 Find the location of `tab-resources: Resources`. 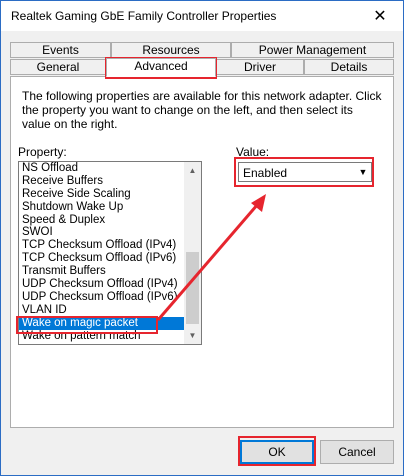

tab-resources: Resources is located at coordinates (171, 50).